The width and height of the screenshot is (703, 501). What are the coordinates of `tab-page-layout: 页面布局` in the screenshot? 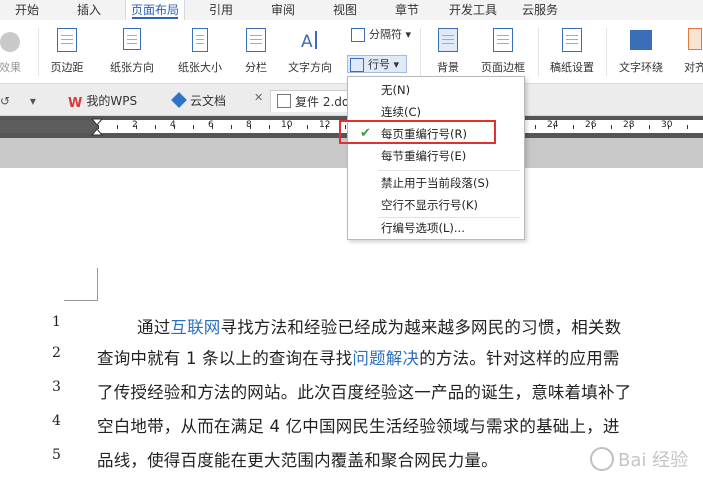 It's located at (155, 10).